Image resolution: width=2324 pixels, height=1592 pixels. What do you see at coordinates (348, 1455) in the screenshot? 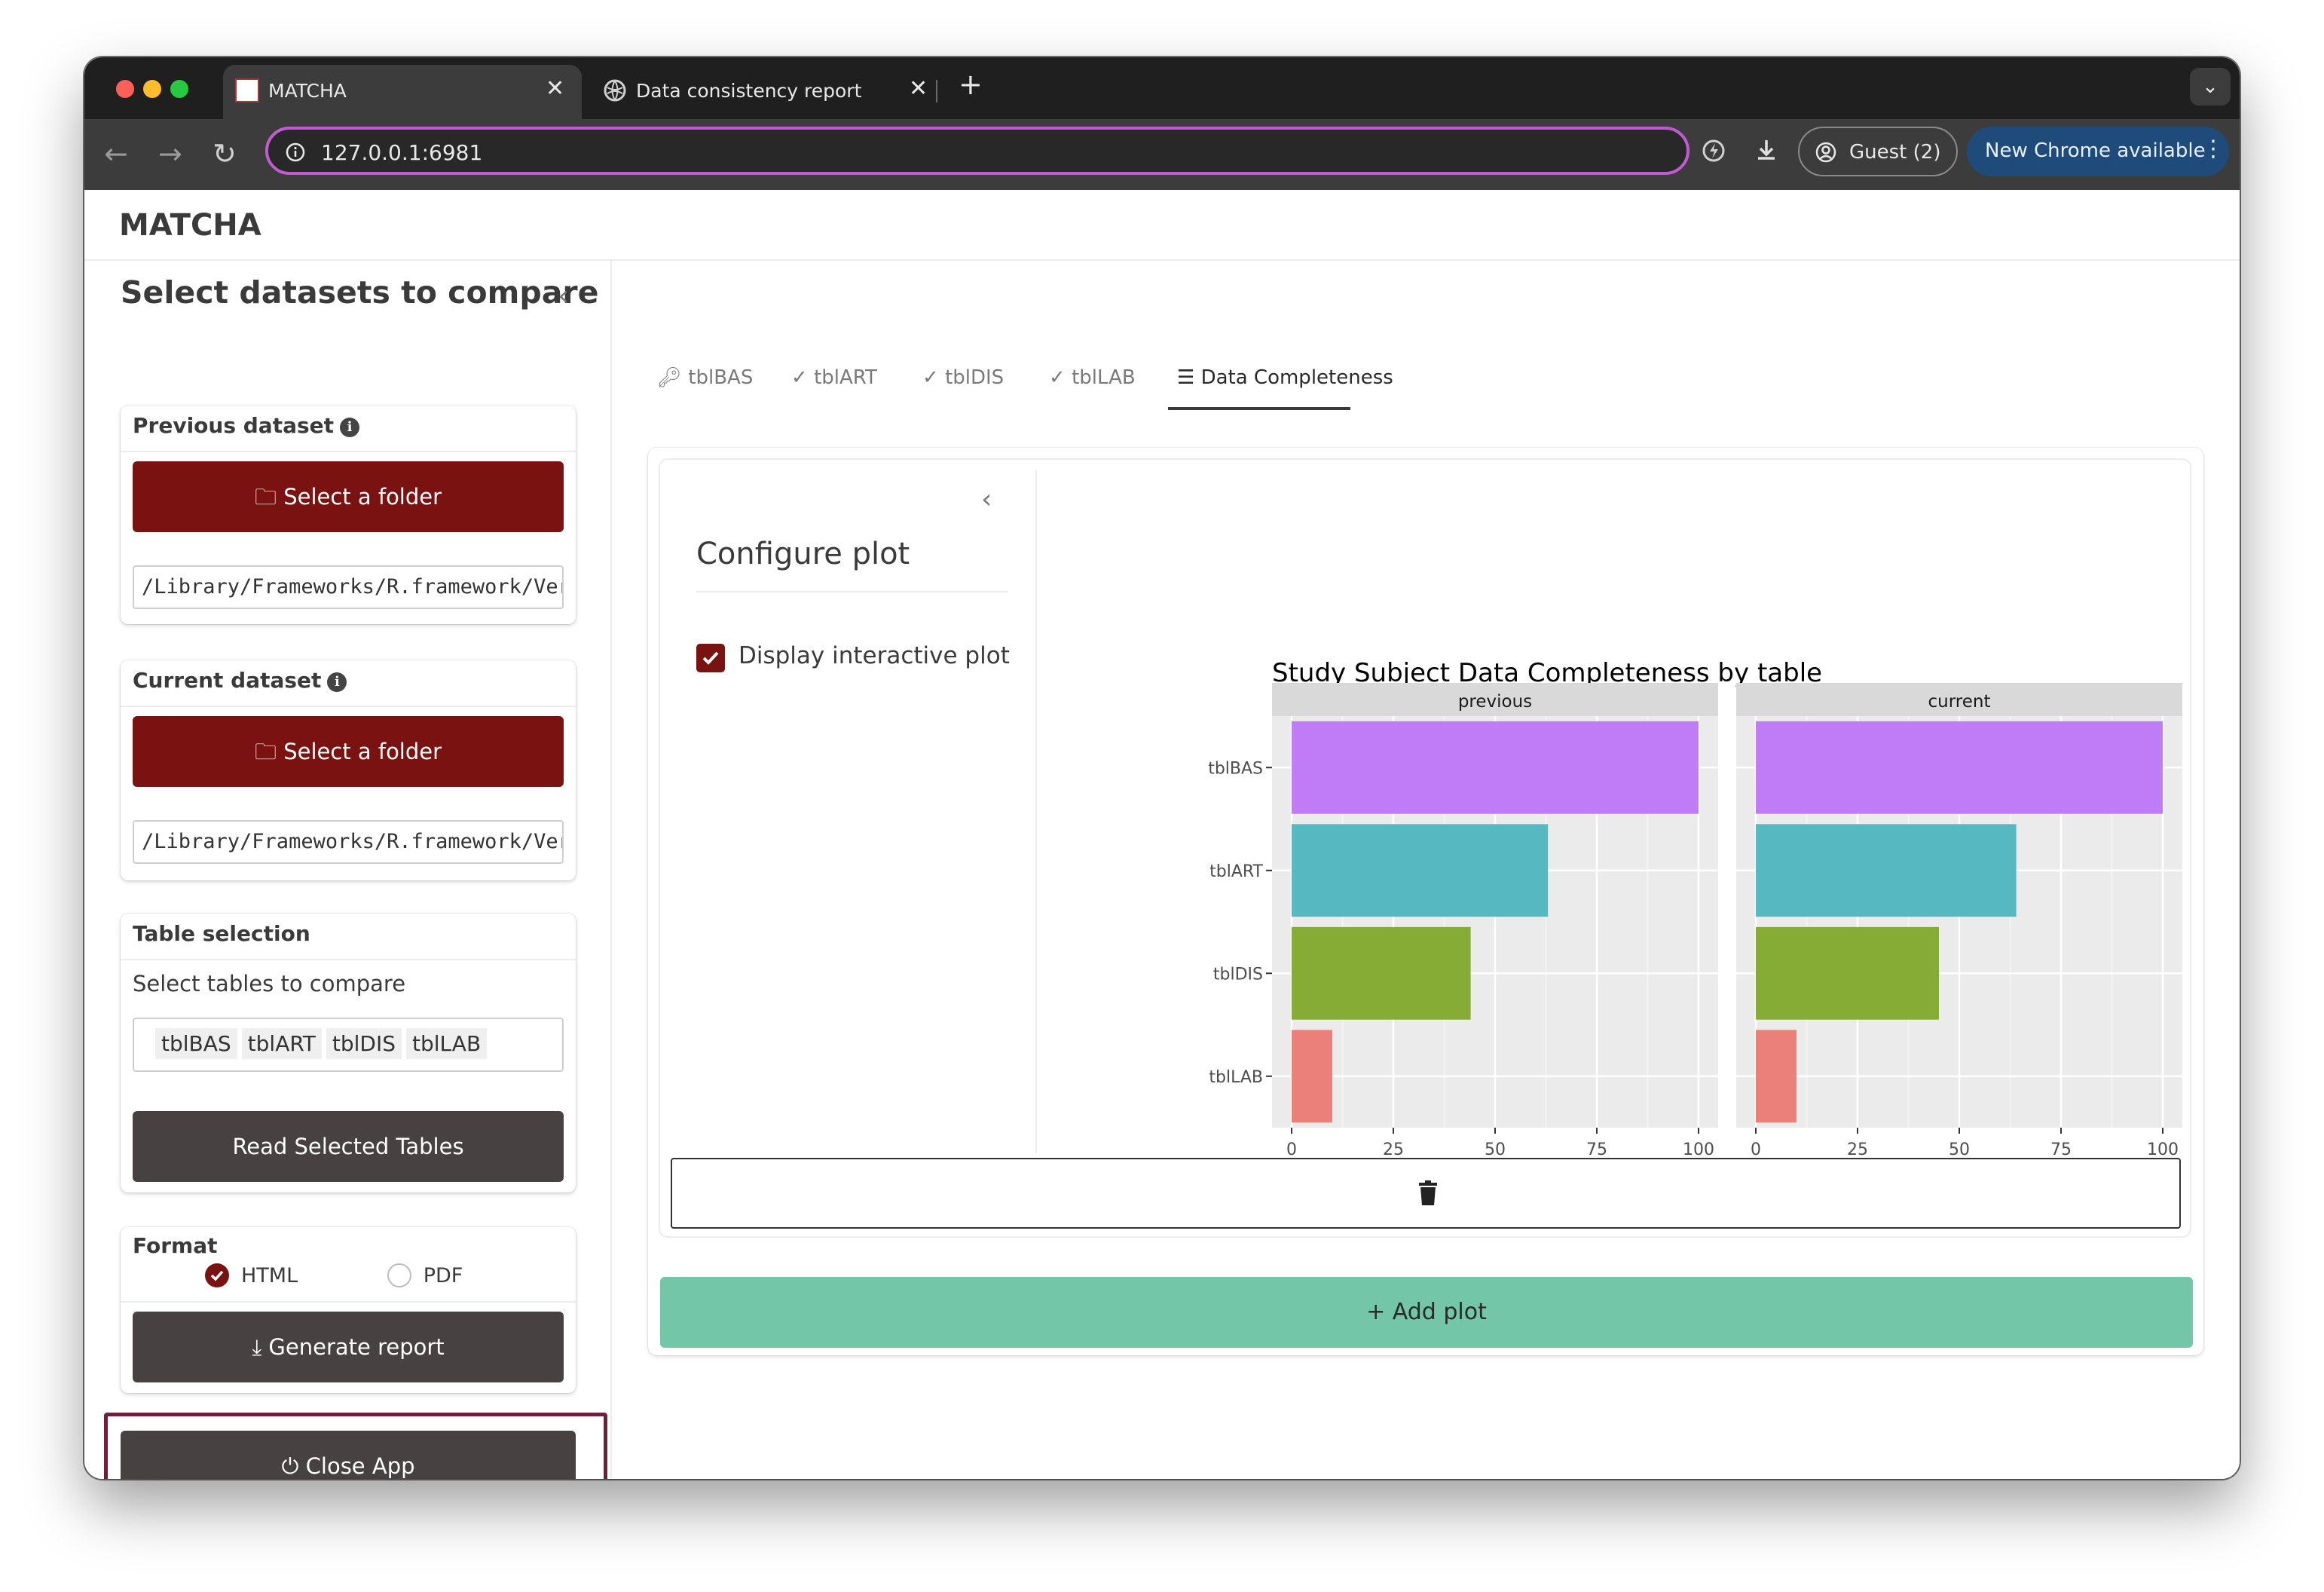
I see `close-app-button: ⏻ Close App` at bounding box center [348, 1455].